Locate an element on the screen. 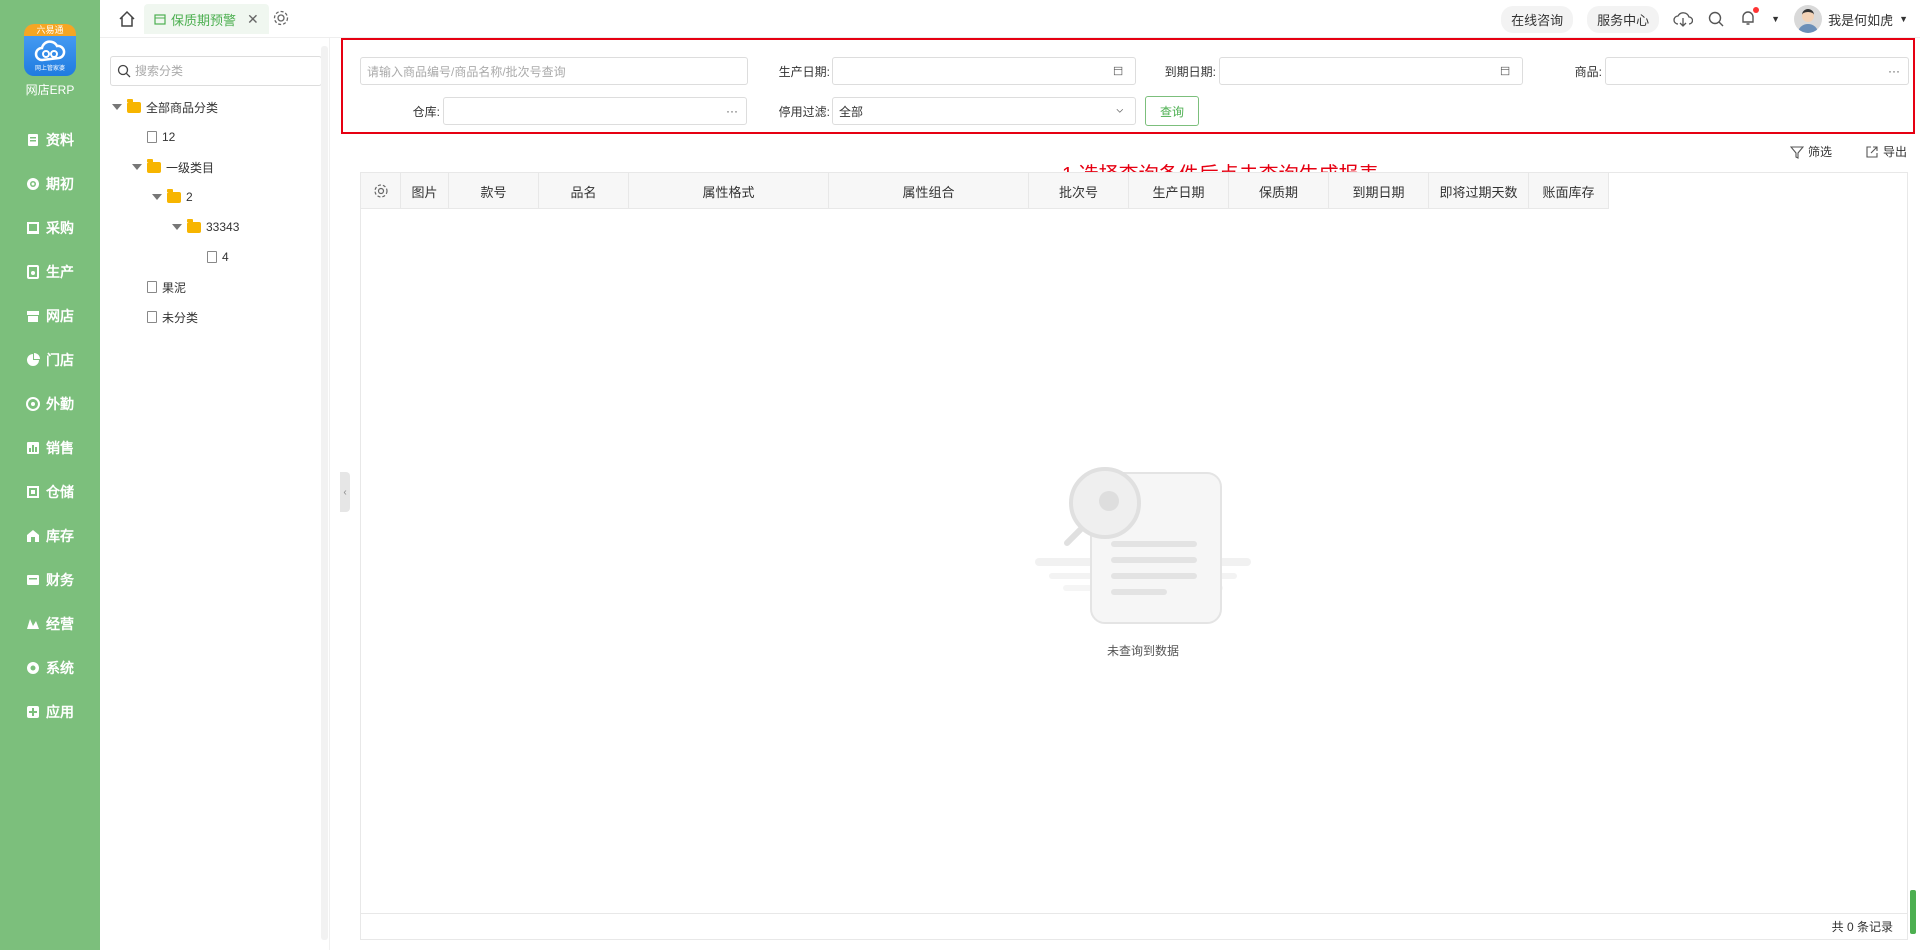 Image resolution: width=1920 pixels, height=950 pixels. column-header: 属性组合 is located at coordinates (929, 191).